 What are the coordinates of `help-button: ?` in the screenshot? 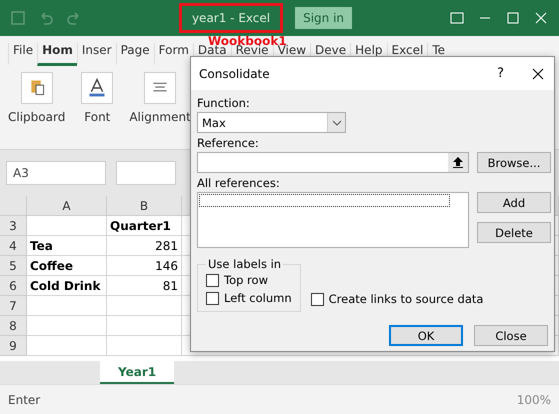 It's located at (500, 73).